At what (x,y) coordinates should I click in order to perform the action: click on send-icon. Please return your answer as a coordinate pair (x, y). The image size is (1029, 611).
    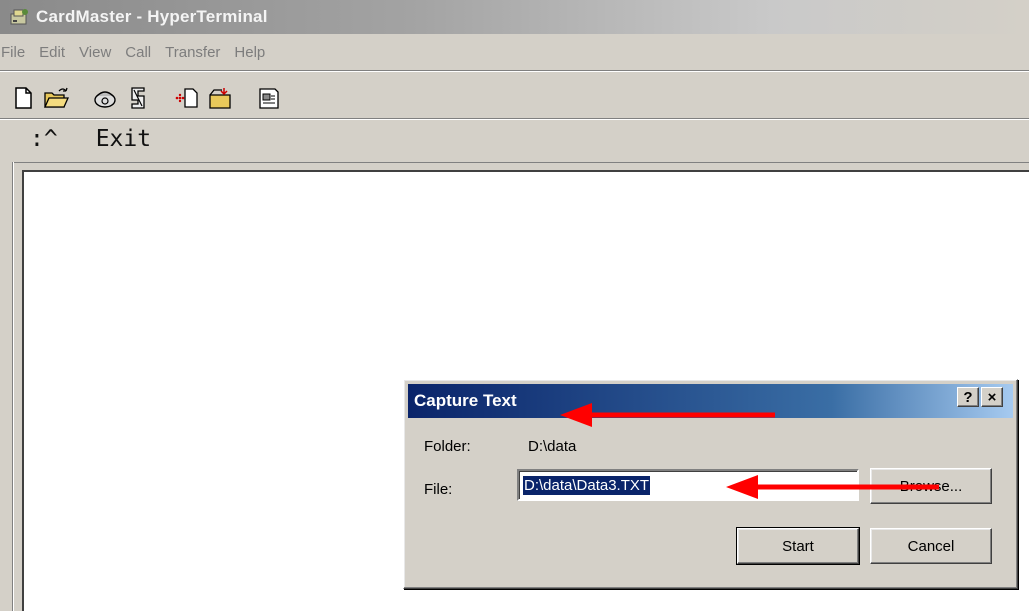
    Looking at the image, I should click on (186, 98).